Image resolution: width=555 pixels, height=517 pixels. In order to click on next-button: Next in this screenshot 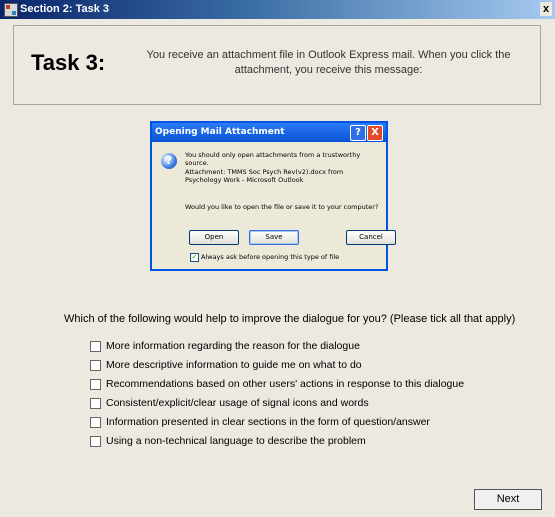, I will do `click(508, 499)`.